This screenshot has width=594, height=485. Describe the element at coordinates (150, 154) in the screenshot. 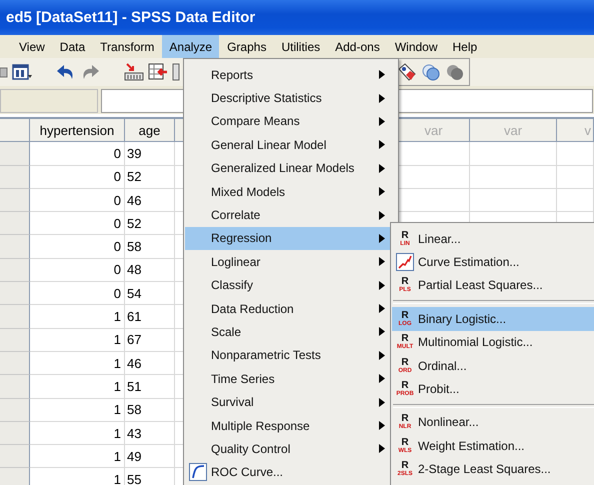

I see `table-cell: 39` at that location.